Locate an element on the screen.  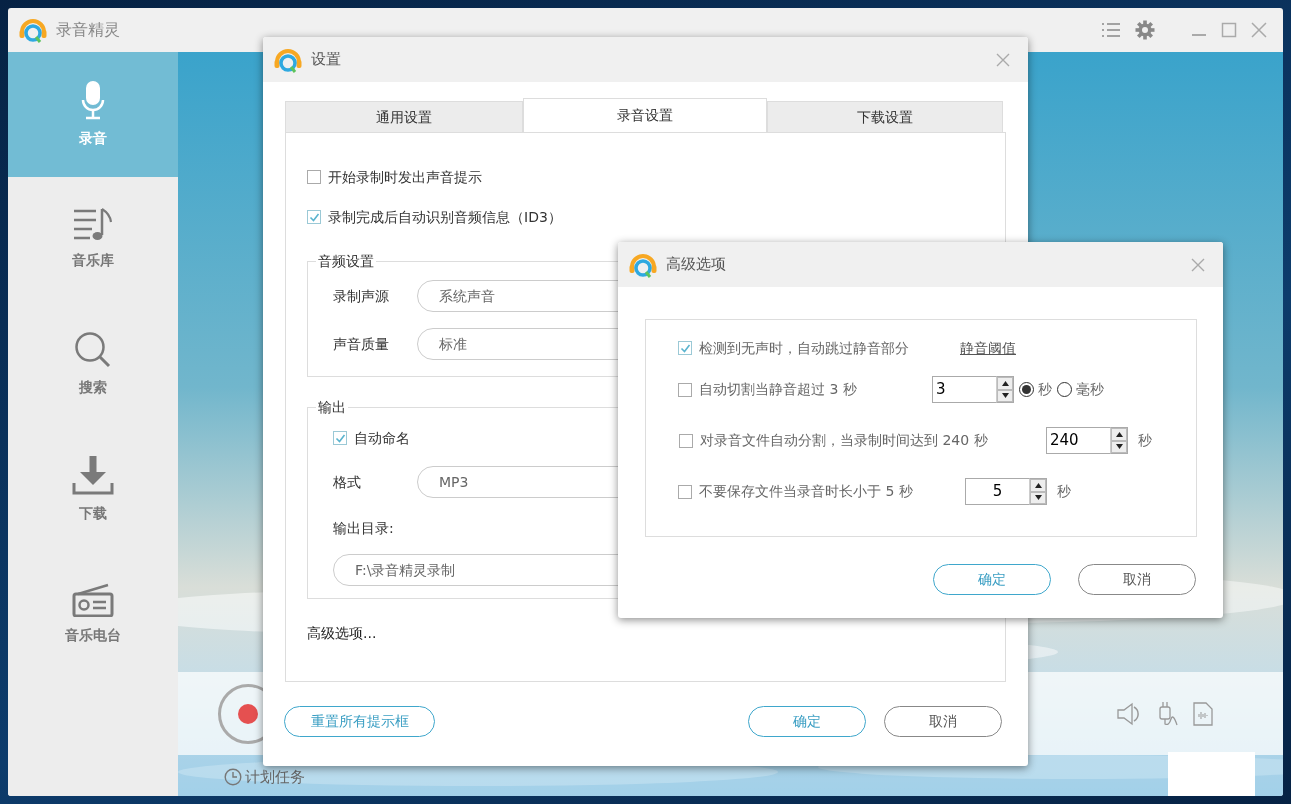
sidebar-item: 音乐库 is located at coordinates (93, 239).